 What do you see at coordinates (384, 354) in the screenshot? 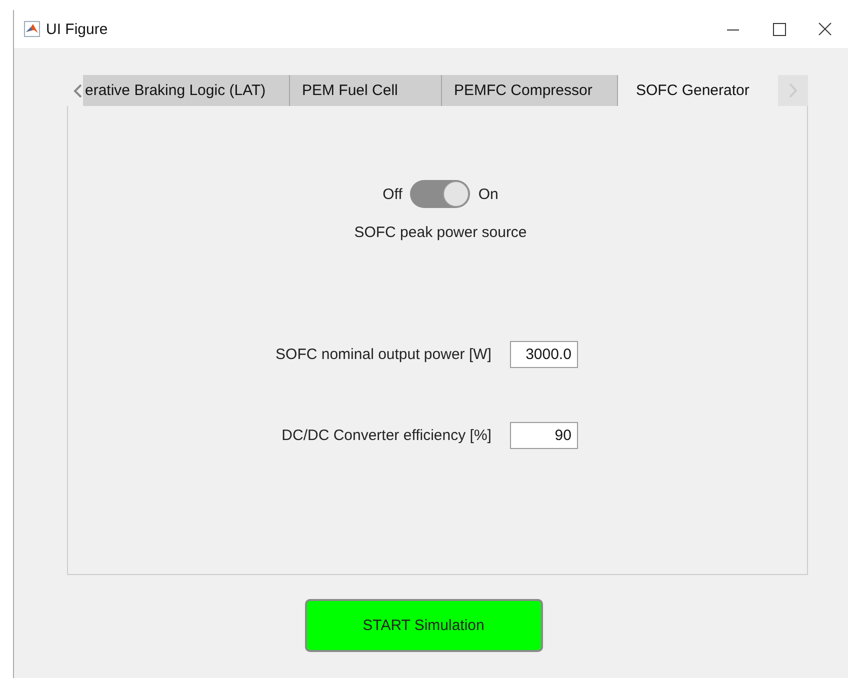
I see `field-label: SOFC nominal output power [W]` at bounding box center [384, 354].